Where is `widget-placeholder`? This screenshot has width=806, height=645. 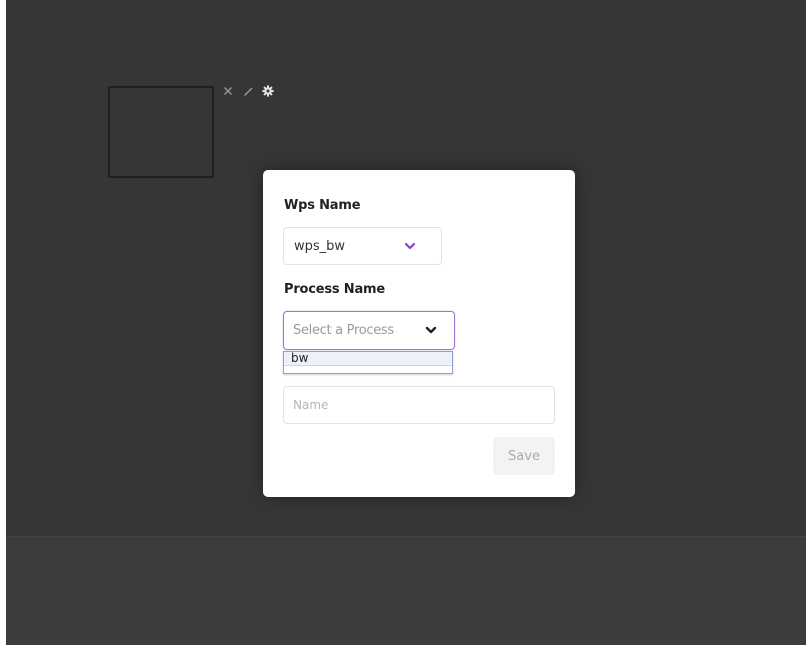 widget-placeholder is located at coordinates (161, 132).